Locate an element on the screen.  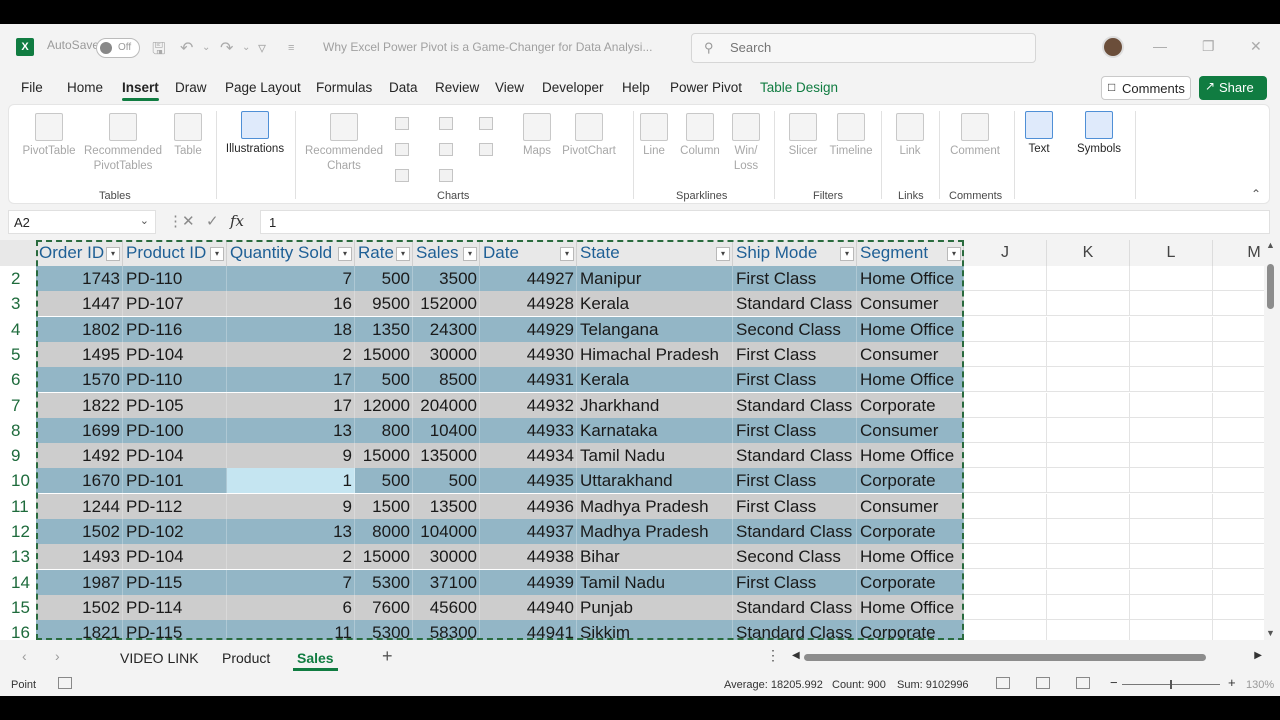
maps-button: Maps is located at coordinates (537, 136).